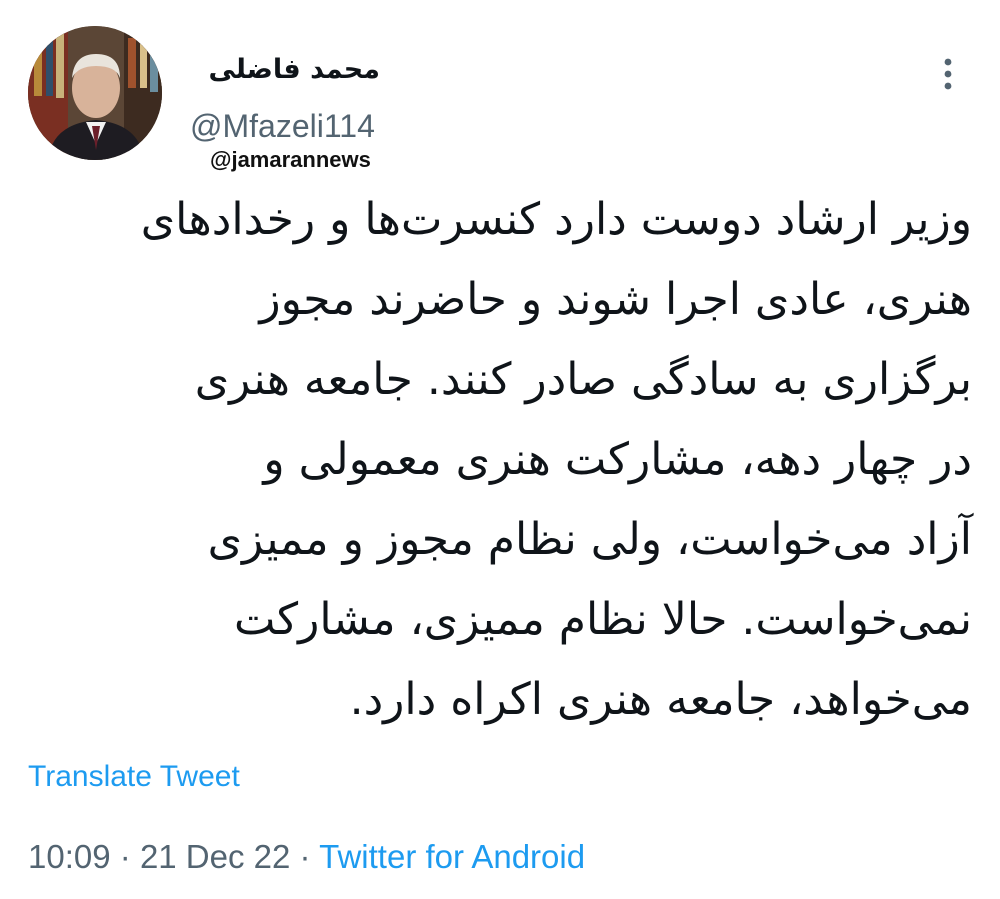  I want to click on more-vertical-icon, so click(948, 74).